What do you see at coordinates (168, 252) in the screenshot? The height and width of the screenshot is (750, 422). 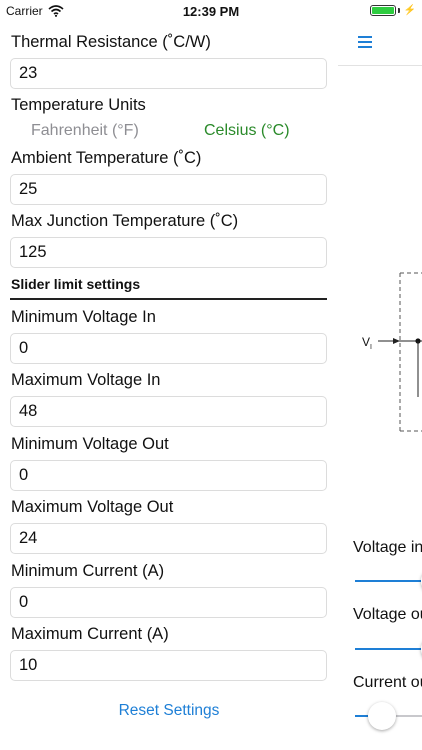 I see `max-junction-temperature-field: 125` at bounding box center [168, 252].